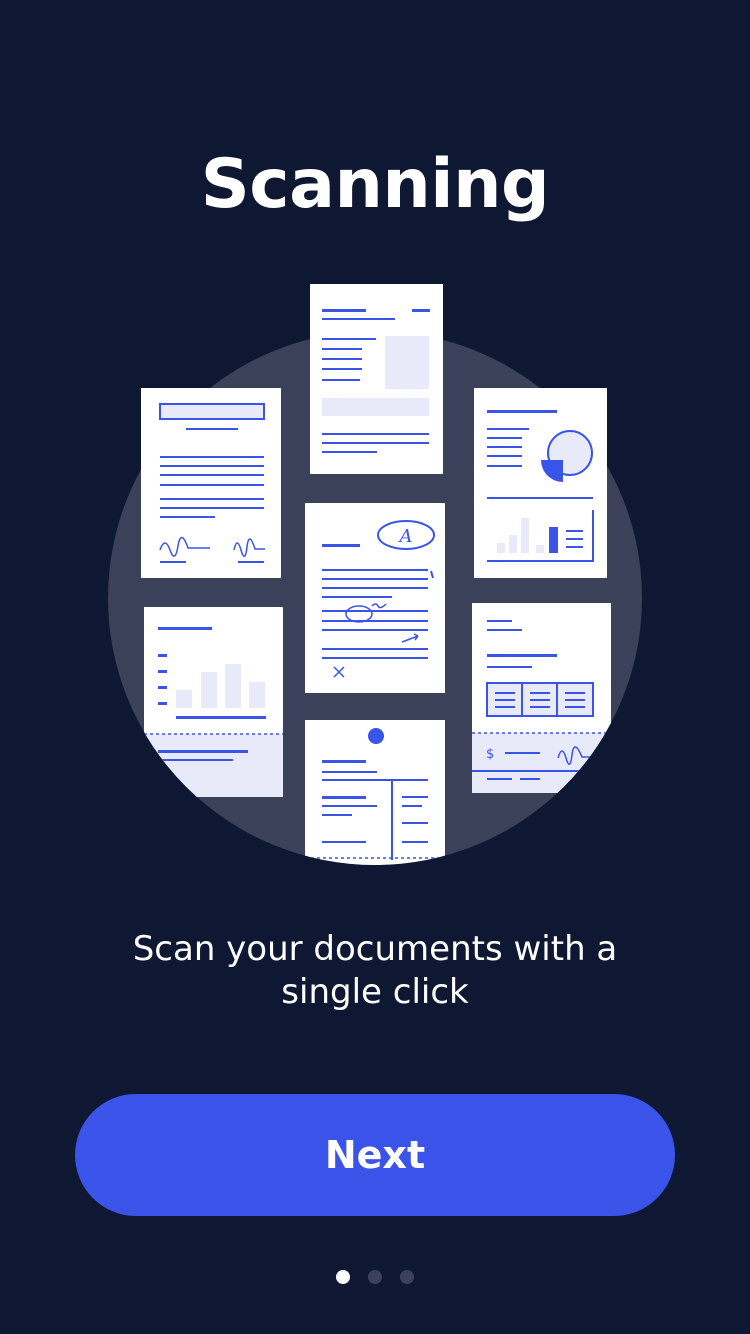 The image size is (750, 1334). What do you see at coordinates (375, 1155) in the screenshot?
I see `next-button: Next` at bounding box center [375, 1155].